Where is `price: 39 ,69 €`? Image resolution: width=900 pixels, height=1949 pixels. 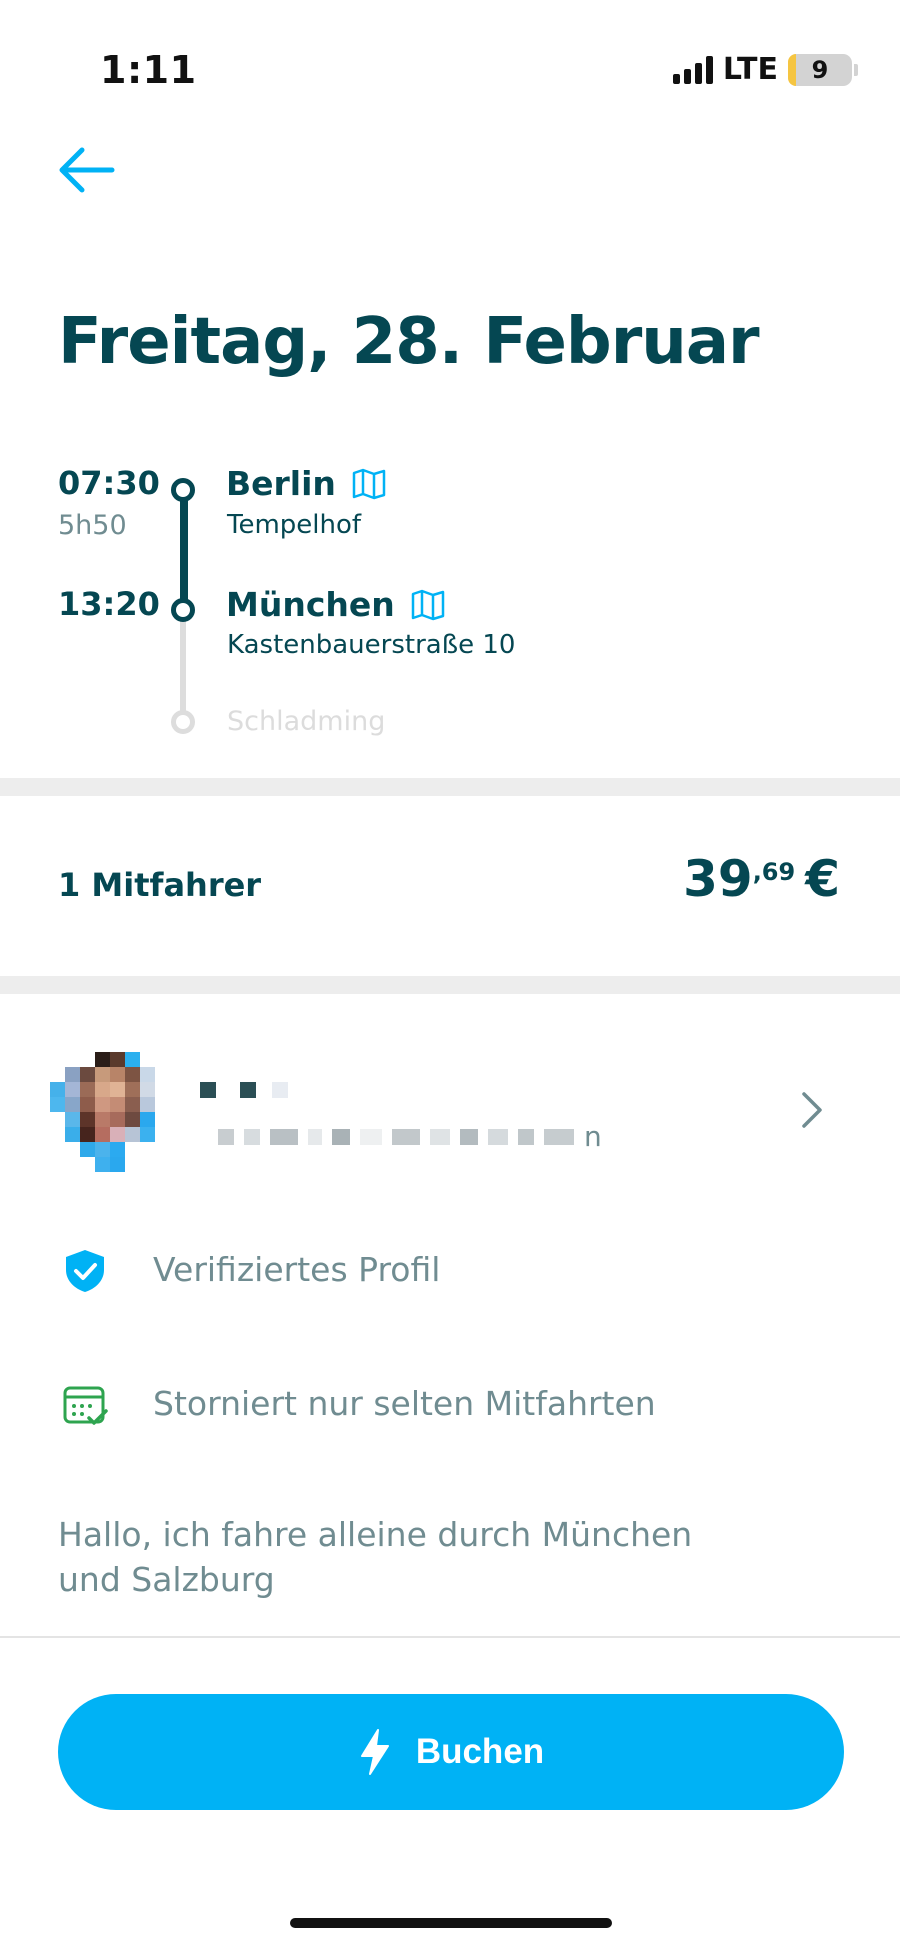
price: 39 ,69 € is located at coordinates (761, 879).